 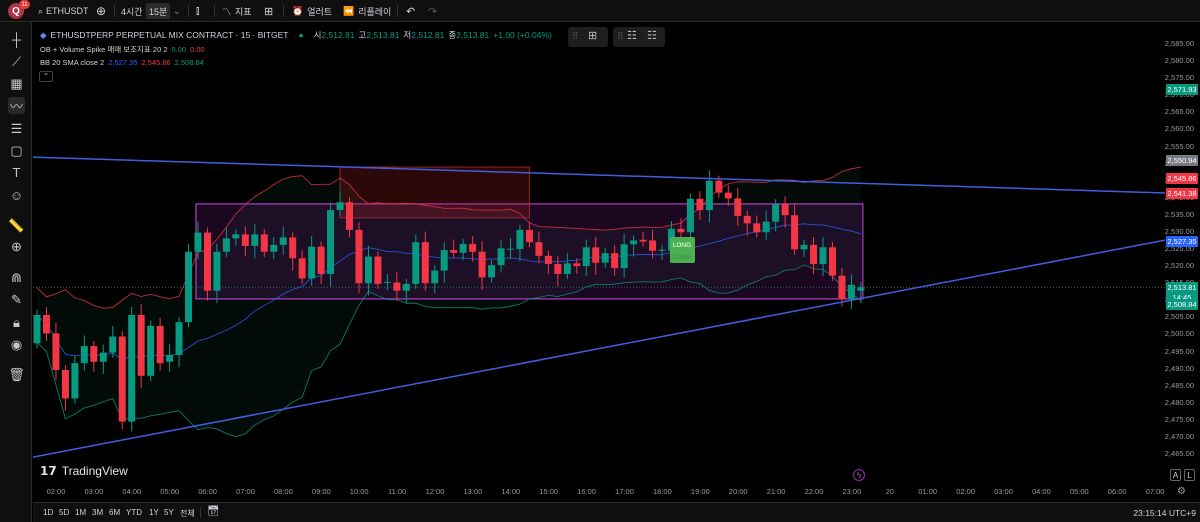 I want to click on price-tick: 2,585.00, so click(x=1179, y=43).